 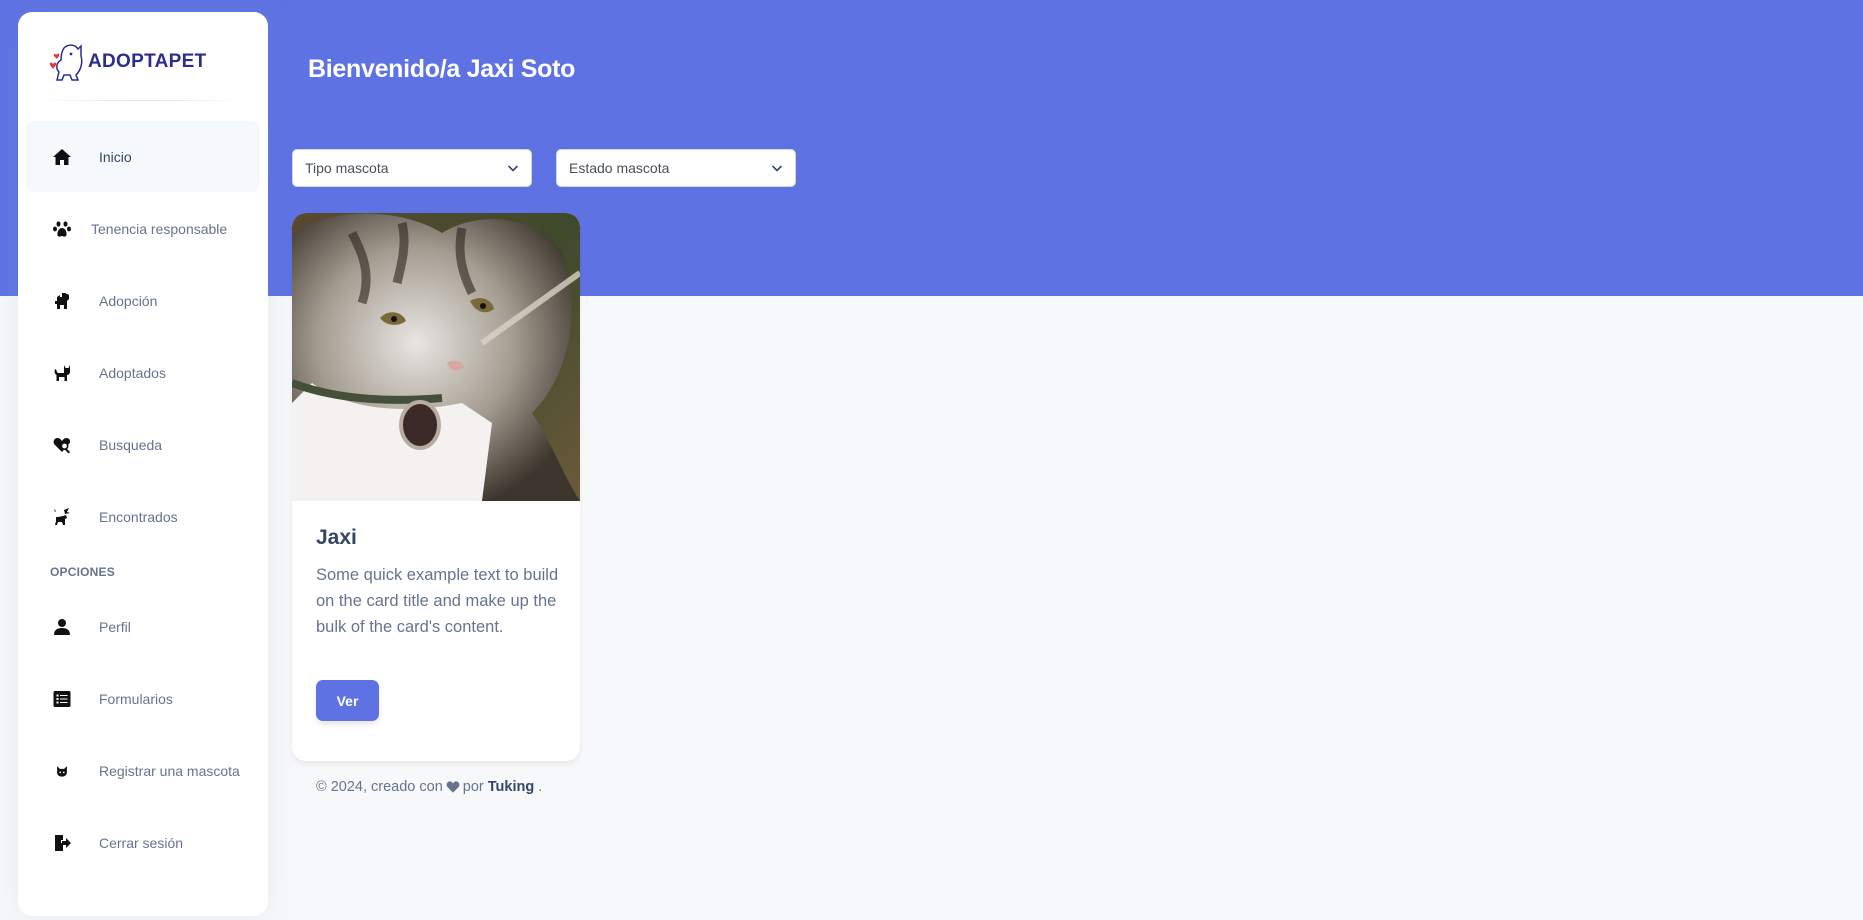 I want to click on sidebar-item-registrar-mascota: Registrar una mascota, so click(x=143, y=770).